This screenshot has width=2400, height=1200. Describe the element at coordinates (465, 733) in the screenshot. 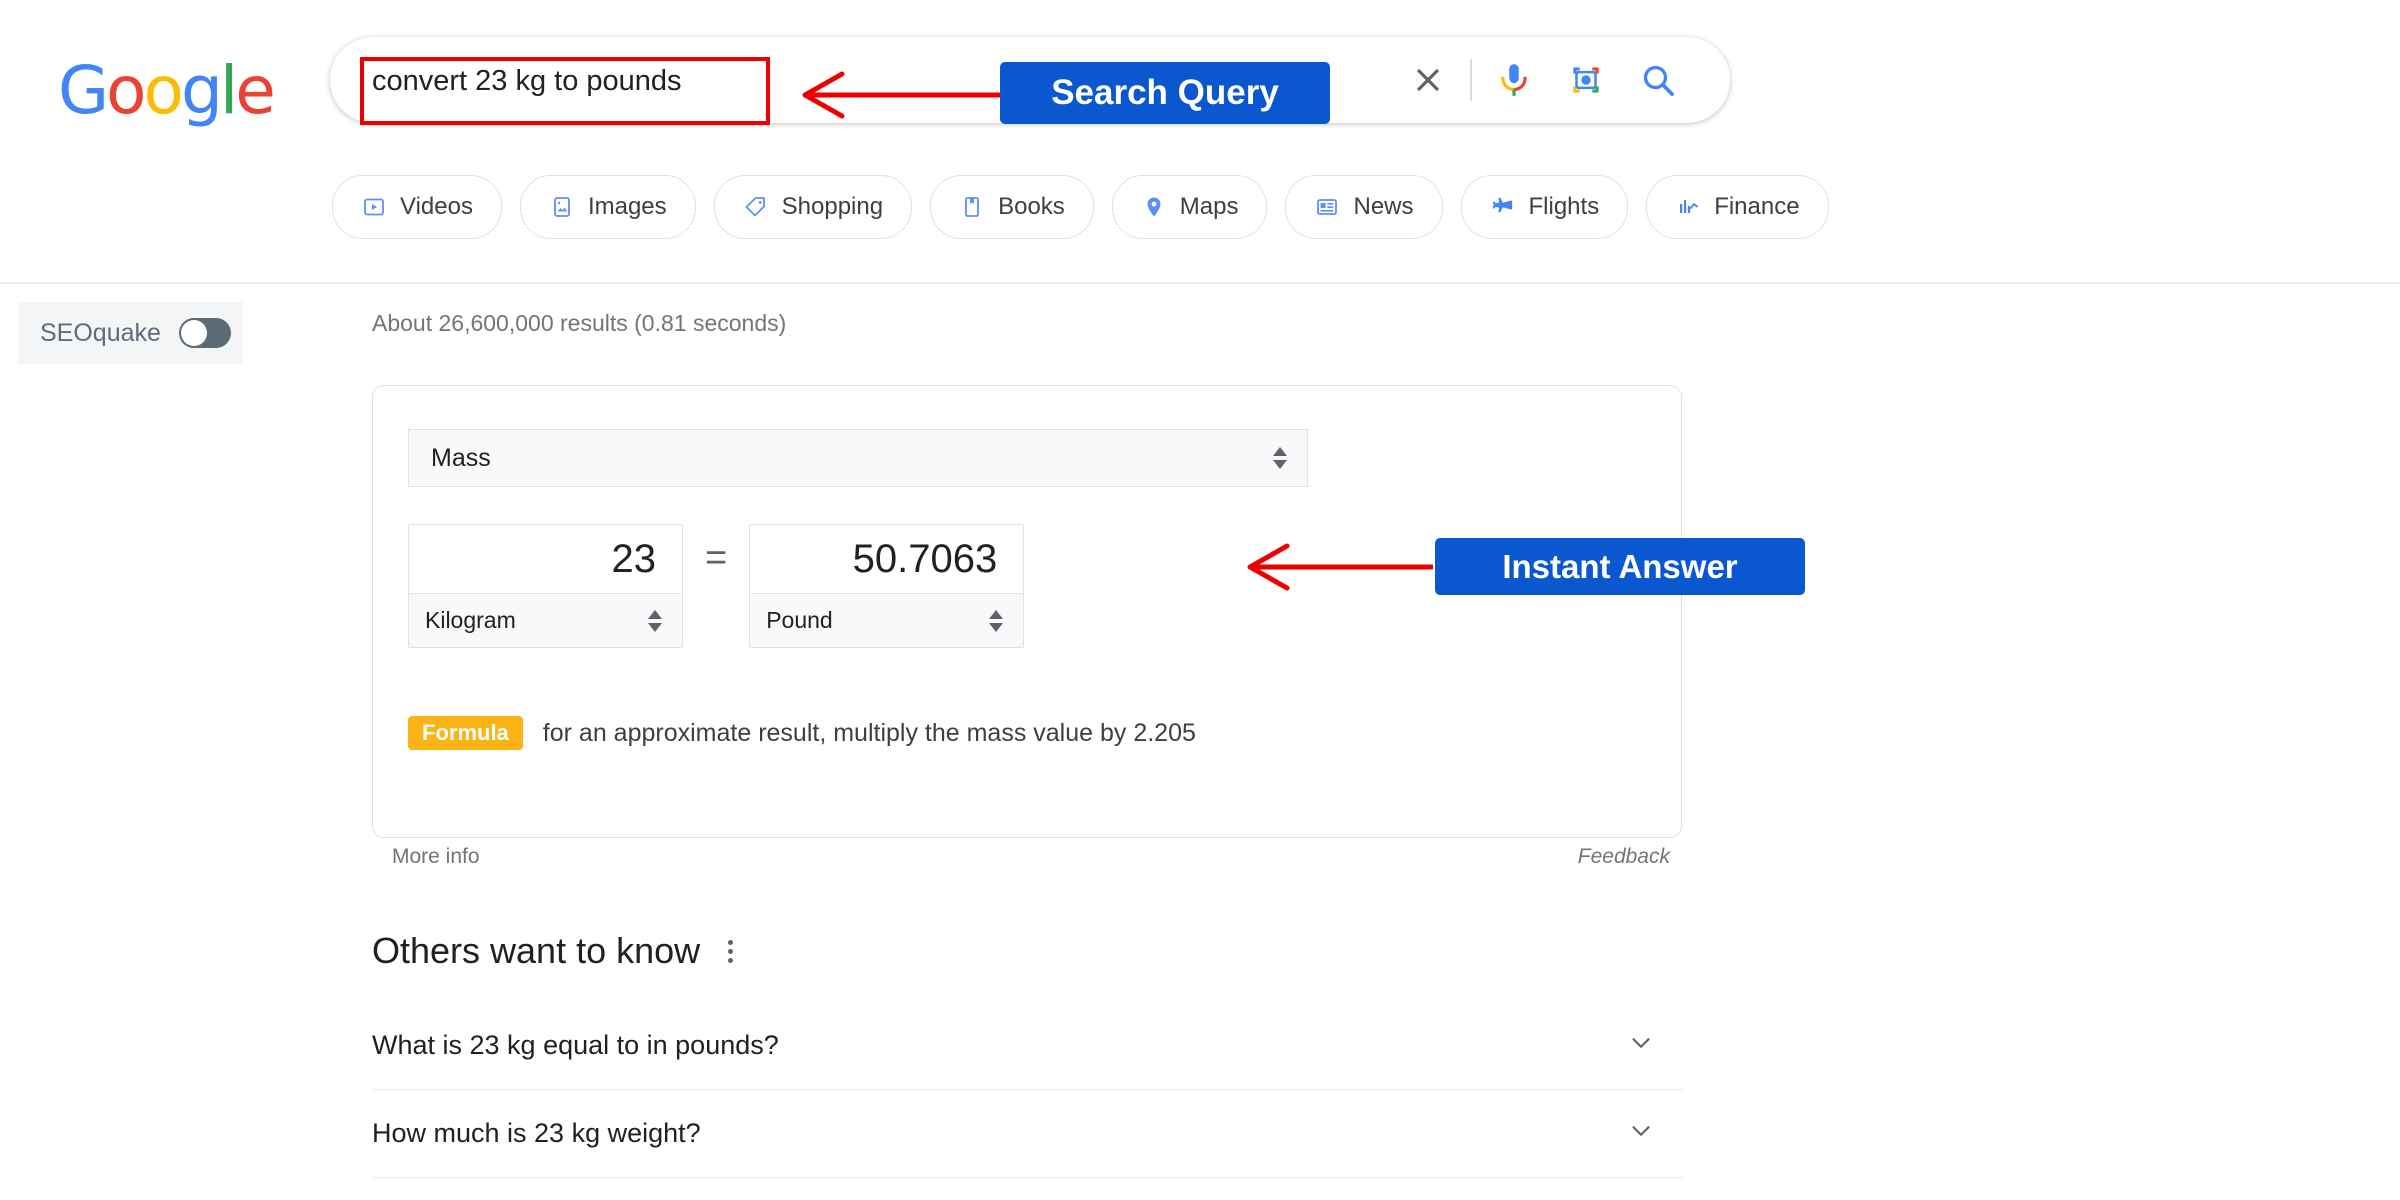

I see `formula-badge: Formula` at that location.